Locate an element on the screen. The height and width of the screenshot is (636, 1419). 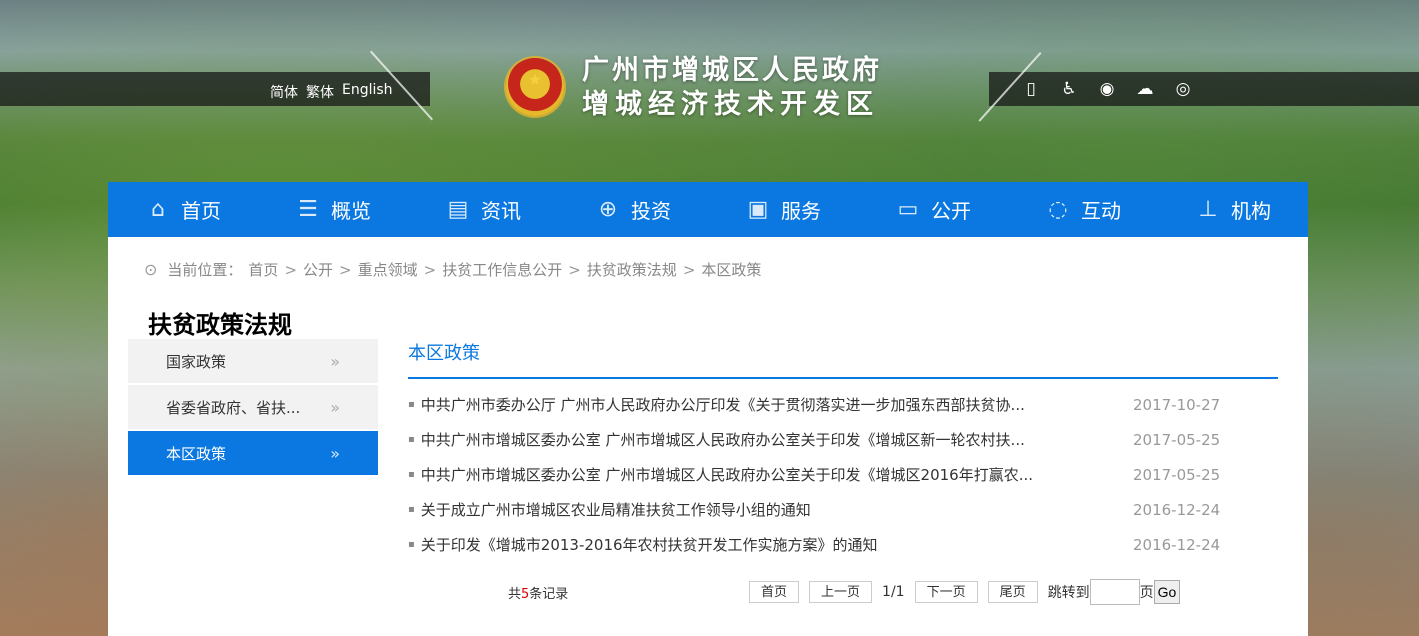
nav-home: ⌂ 首页 is located at coordinates (183, 209).